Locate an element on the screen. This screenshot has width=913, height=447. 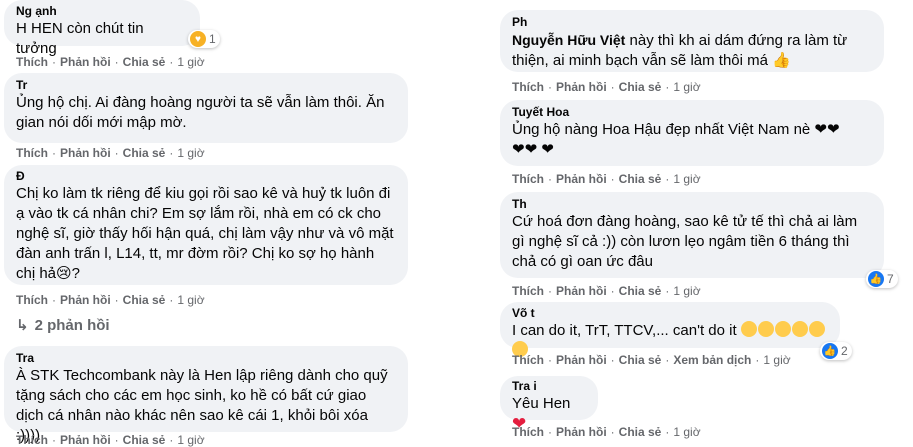
reaction-summary: 👍 2 is located at coordinates (836, 351).